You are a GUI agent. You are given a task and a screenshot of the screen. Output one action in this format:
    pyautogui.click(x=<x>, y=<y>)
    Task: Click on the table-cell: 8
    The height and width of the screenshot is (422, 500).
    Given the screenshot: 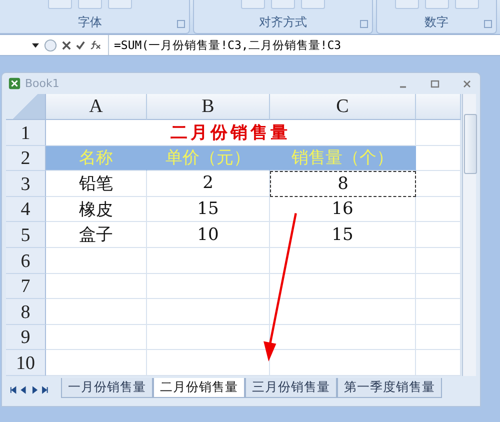 What is the action you would take?
    pyautogui.click(x=343, y=184)
    